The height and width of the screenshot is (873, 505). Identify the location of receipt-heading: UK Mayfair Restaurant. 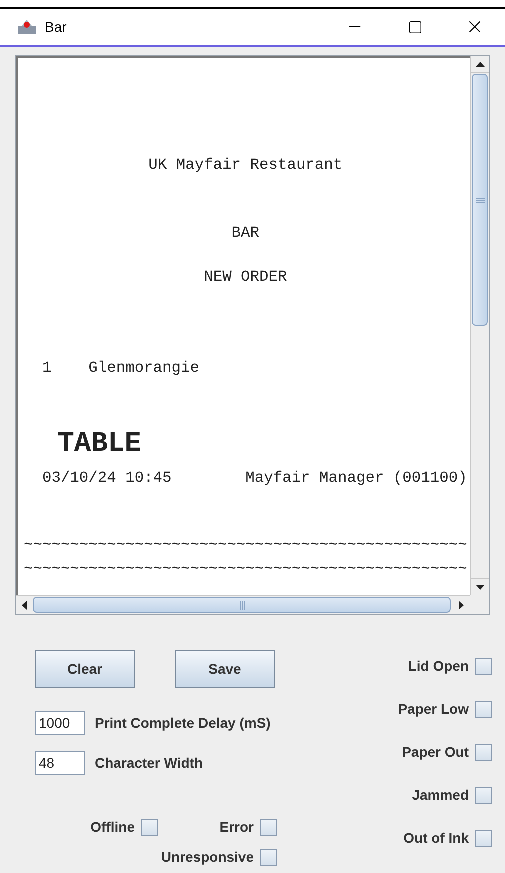
(246, 165).